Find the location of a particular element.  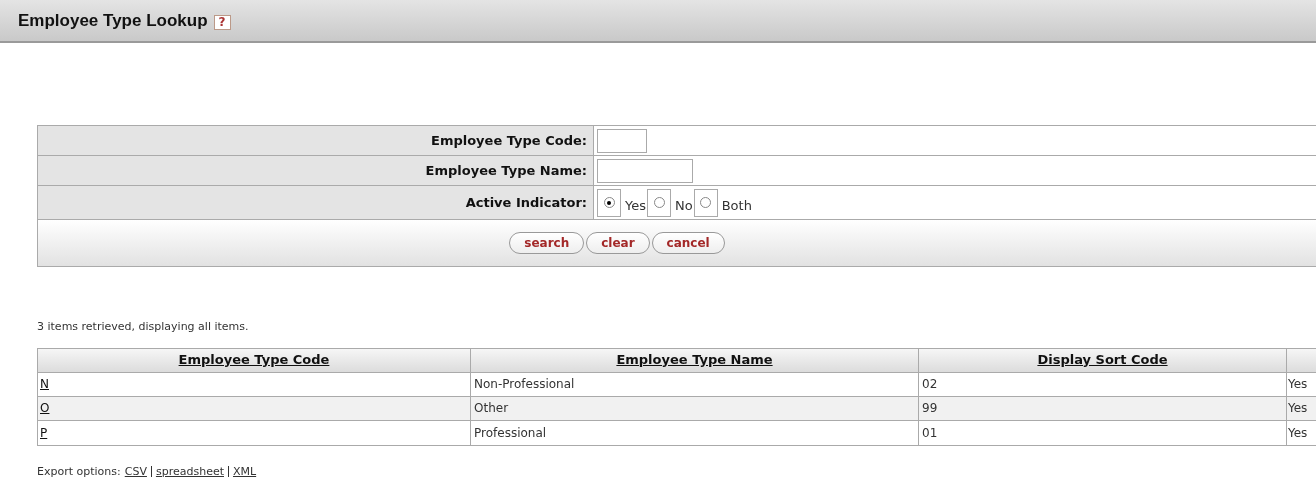

page-title: Employee Type Lookup is located at coordinates (113, 20).